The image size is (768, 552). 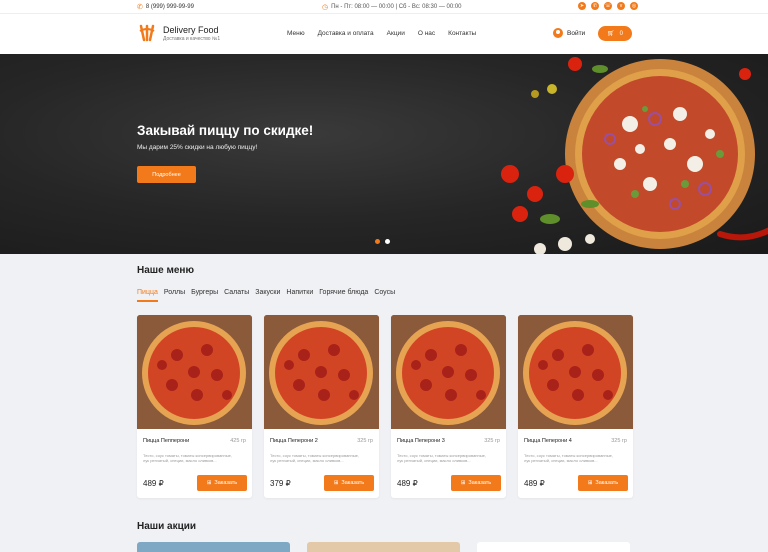 What do you see at coordinates (346, 33) in the screenshot?
I see `nav-item-delivery: Доставка и оплата` at bounding box center [346, 33].